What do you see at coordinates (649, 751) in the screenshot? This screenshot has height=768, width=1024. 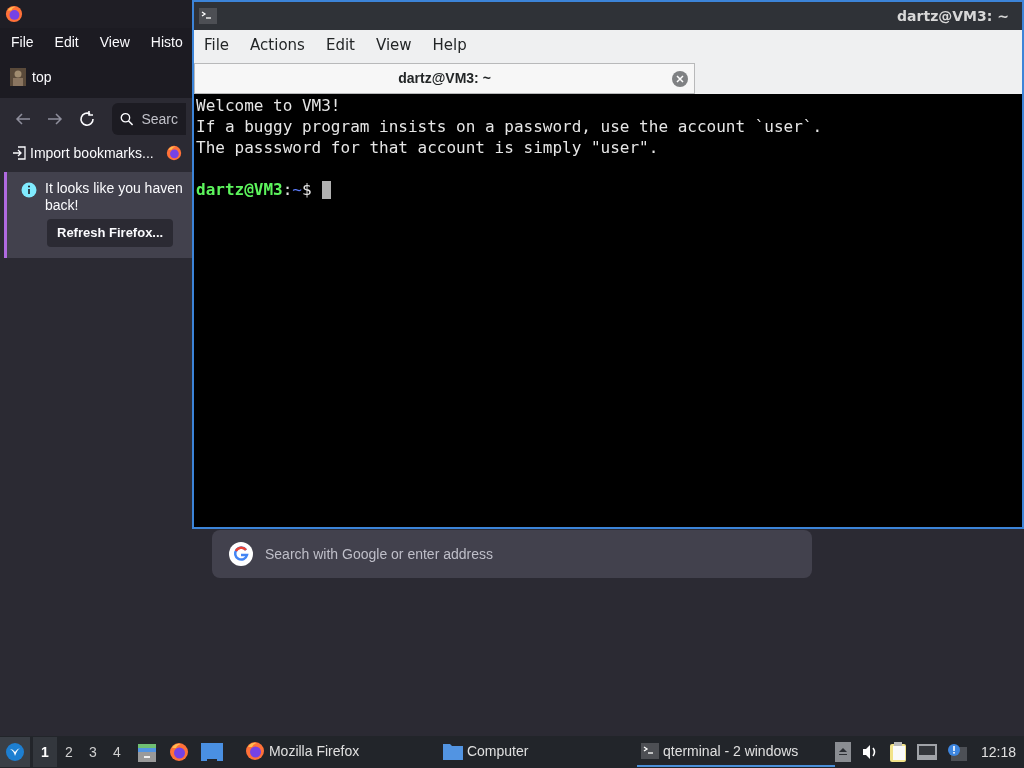 I see `terminal-icon` at bounding box center [649, 751].